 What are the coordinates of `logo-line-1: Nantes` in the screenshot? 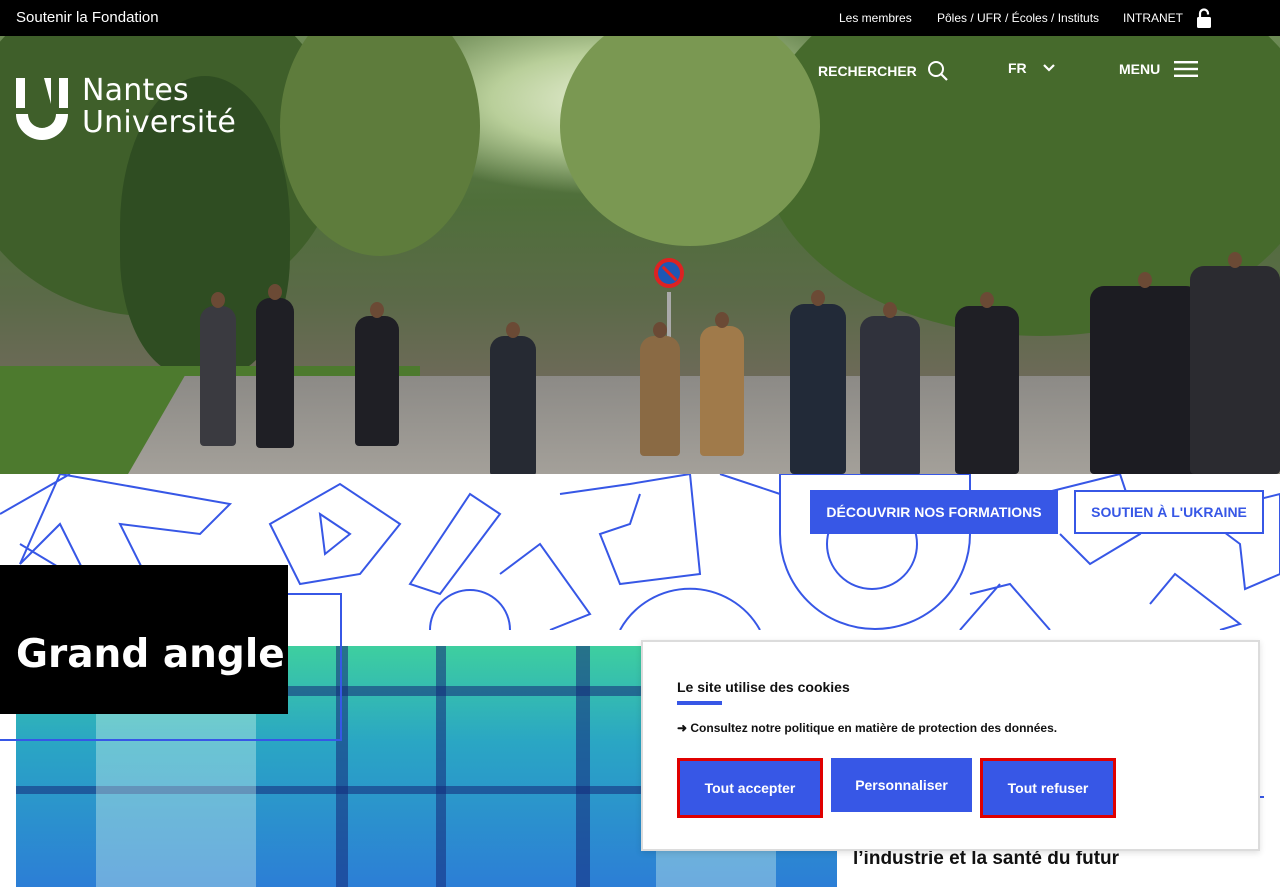 It's located at (135, 90).